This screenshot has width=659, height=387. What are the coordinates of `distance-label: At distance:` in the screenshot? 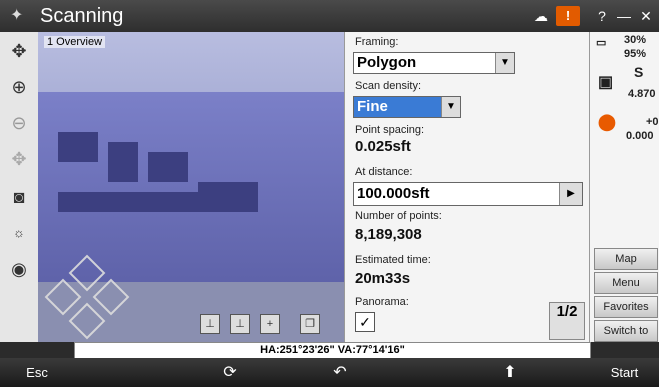 It's located at (384, 172).